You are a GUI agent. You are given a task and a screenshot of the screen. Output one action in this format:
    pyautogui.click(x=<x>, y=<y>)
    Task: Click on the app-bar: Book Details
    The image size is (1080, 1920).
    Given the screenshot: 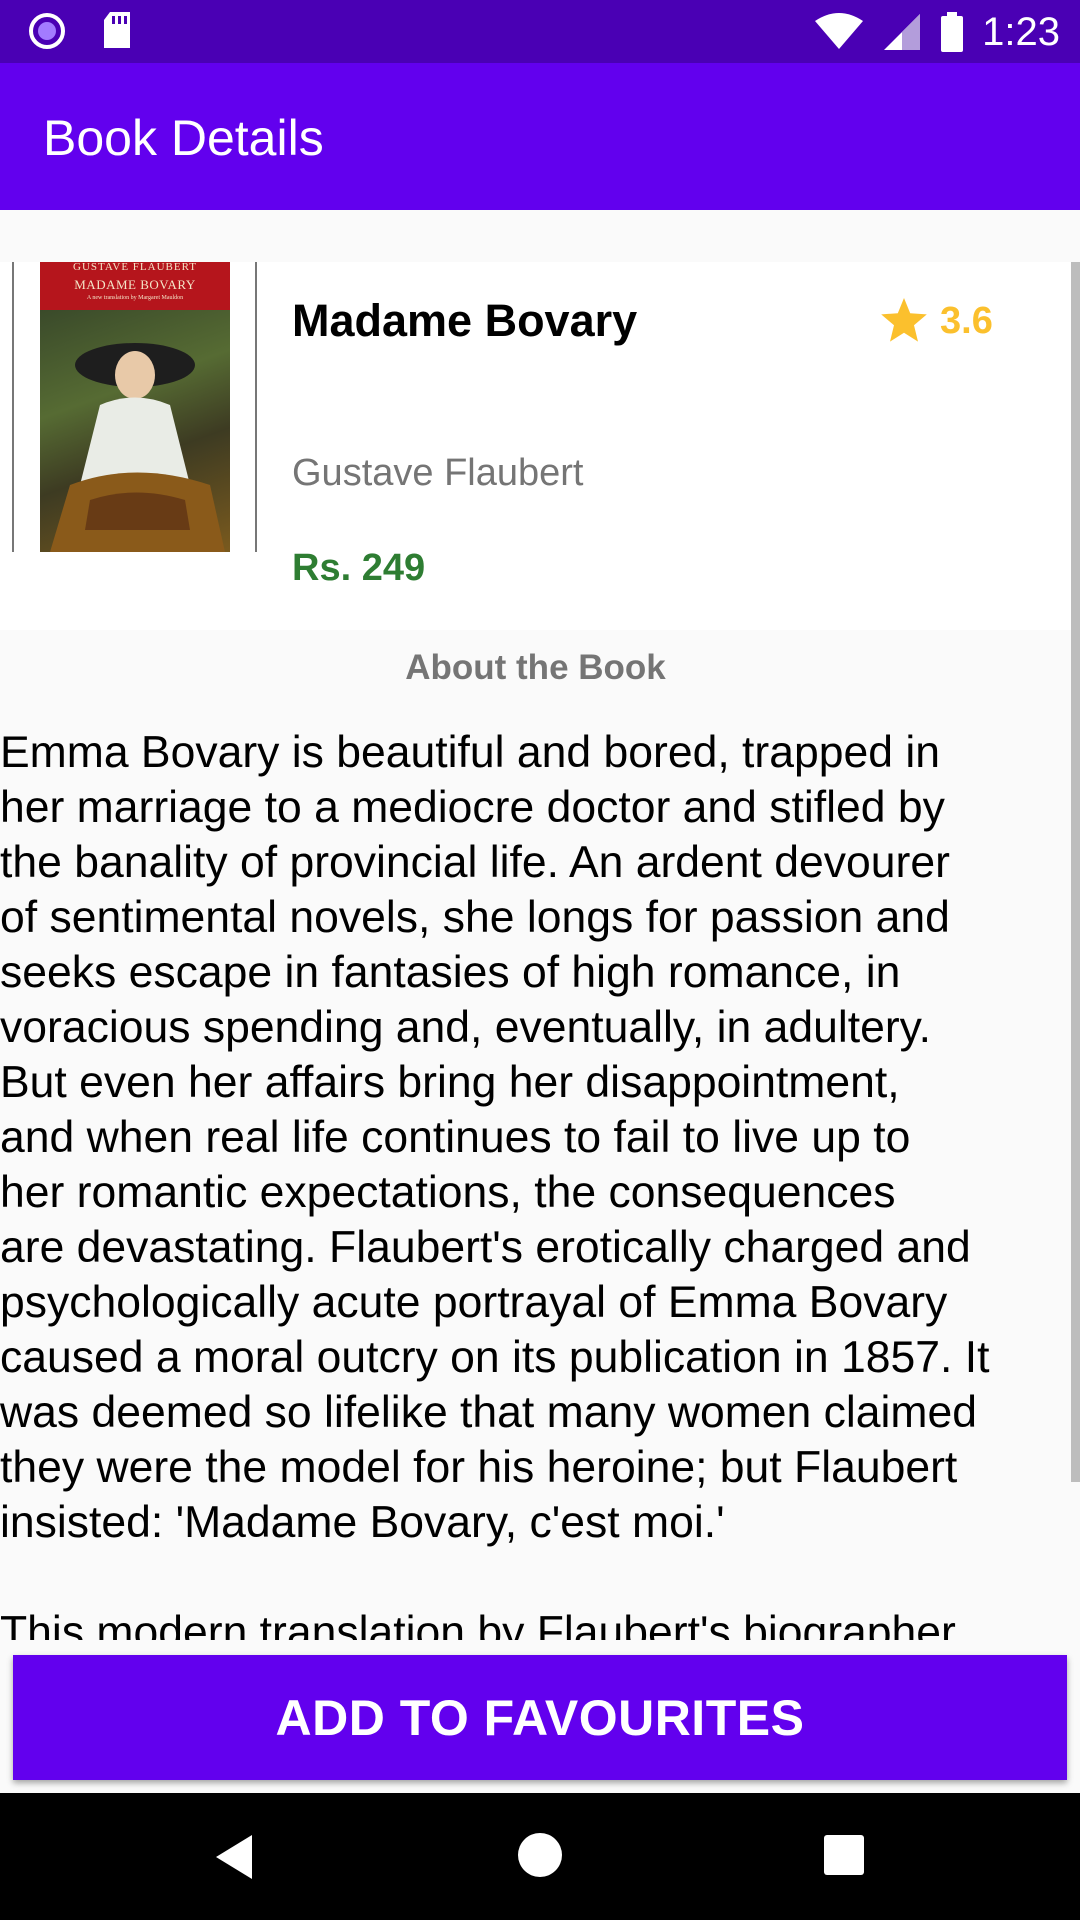 What is the action you would take?
    pyautogui.click(x=540, y=136)
    